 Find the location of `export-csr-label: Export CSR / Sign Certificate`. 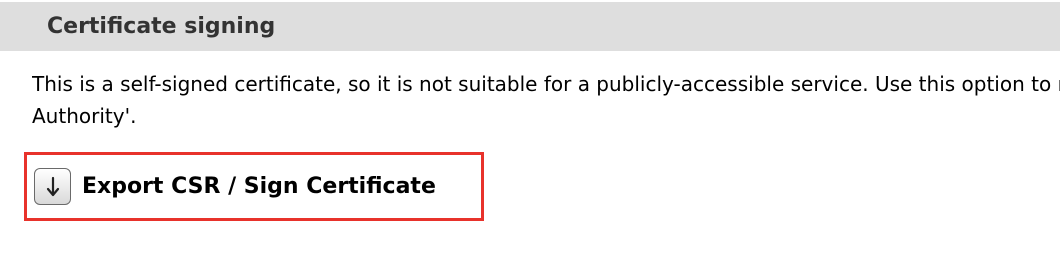

export-csr-label: Export CSR / Sign Certificate is located at coordinates (259, 186).